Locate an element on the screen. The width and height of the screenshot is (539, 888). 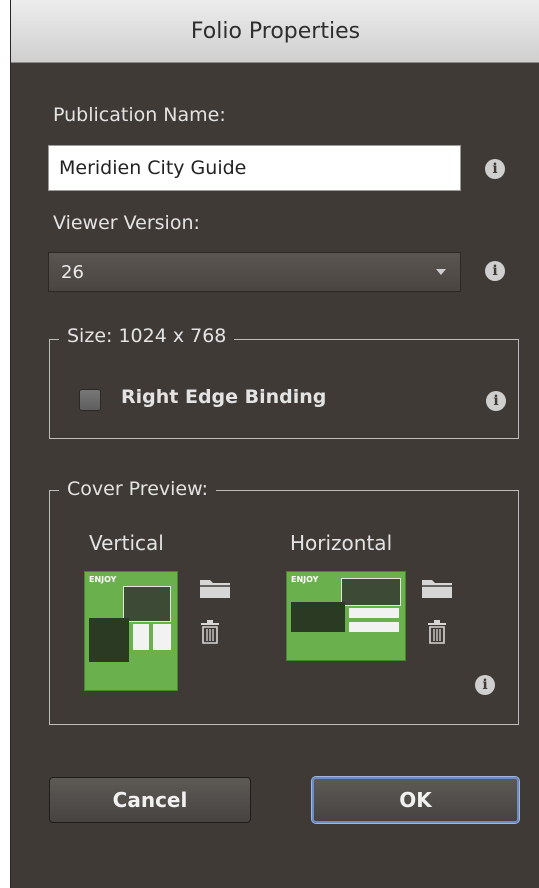
viewer-info-icon: i is located at coordinates (495, 271).